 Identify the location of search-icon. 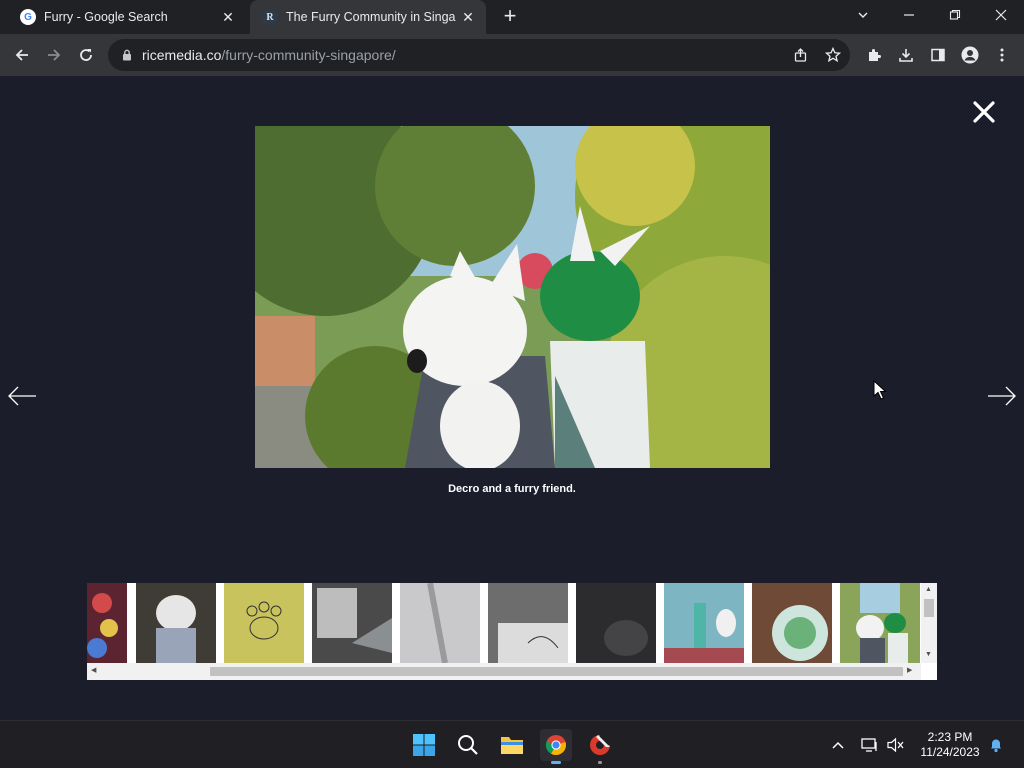
(468, 745).